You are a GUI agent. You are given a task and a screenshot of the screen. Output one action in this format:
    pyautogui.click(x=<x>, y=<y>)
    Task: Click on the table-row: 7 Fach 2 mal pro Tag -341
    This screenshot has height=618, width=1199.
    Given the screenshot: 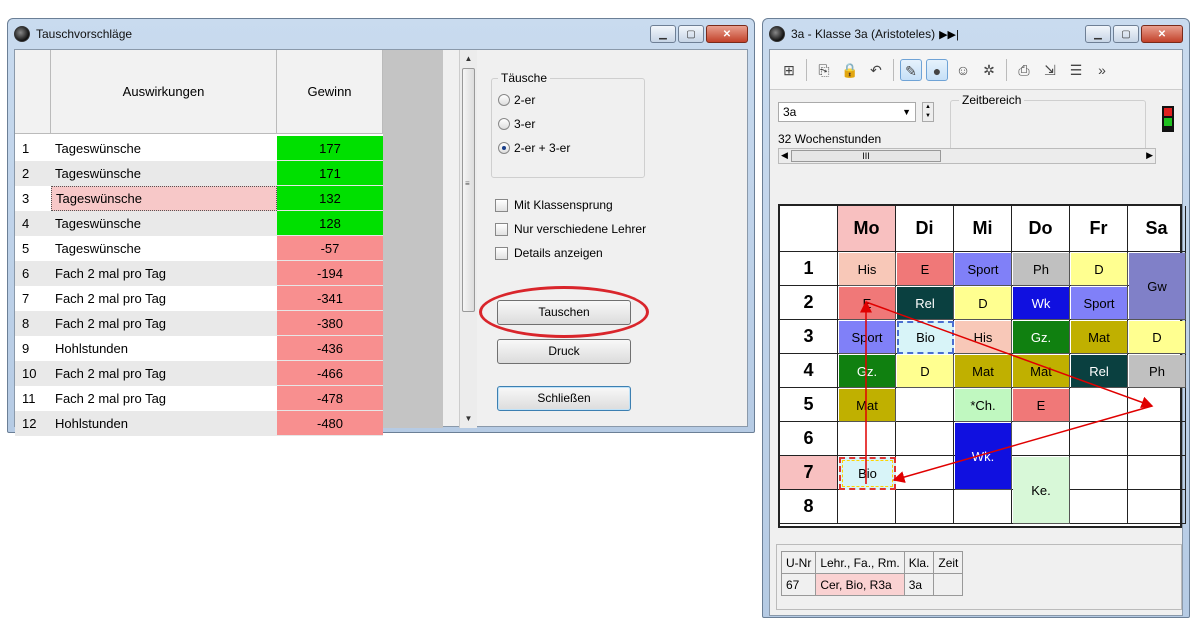 What is the action you would take?
    pyautogui.click(x=199, y=298)
    